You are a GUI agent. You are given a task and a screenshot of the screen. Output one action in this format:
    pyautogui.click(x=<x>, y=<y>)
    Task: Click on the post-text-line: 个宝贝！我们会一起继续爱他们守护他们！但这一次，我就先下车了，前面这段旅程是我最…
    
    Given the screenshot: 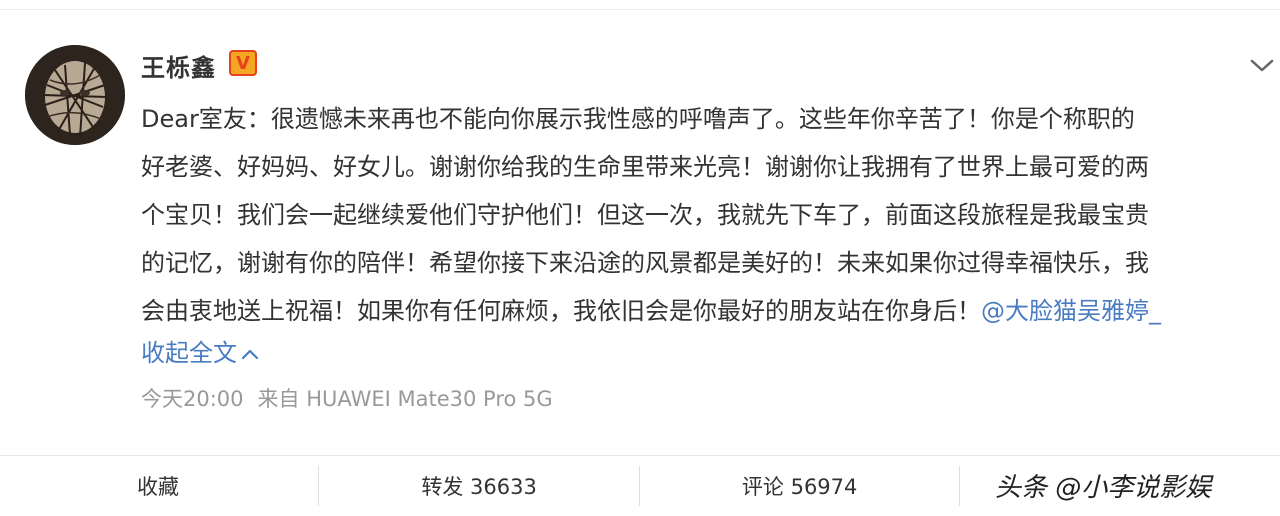 What is the action you would take?
    pyautogui.click(x=645, y=215)
    